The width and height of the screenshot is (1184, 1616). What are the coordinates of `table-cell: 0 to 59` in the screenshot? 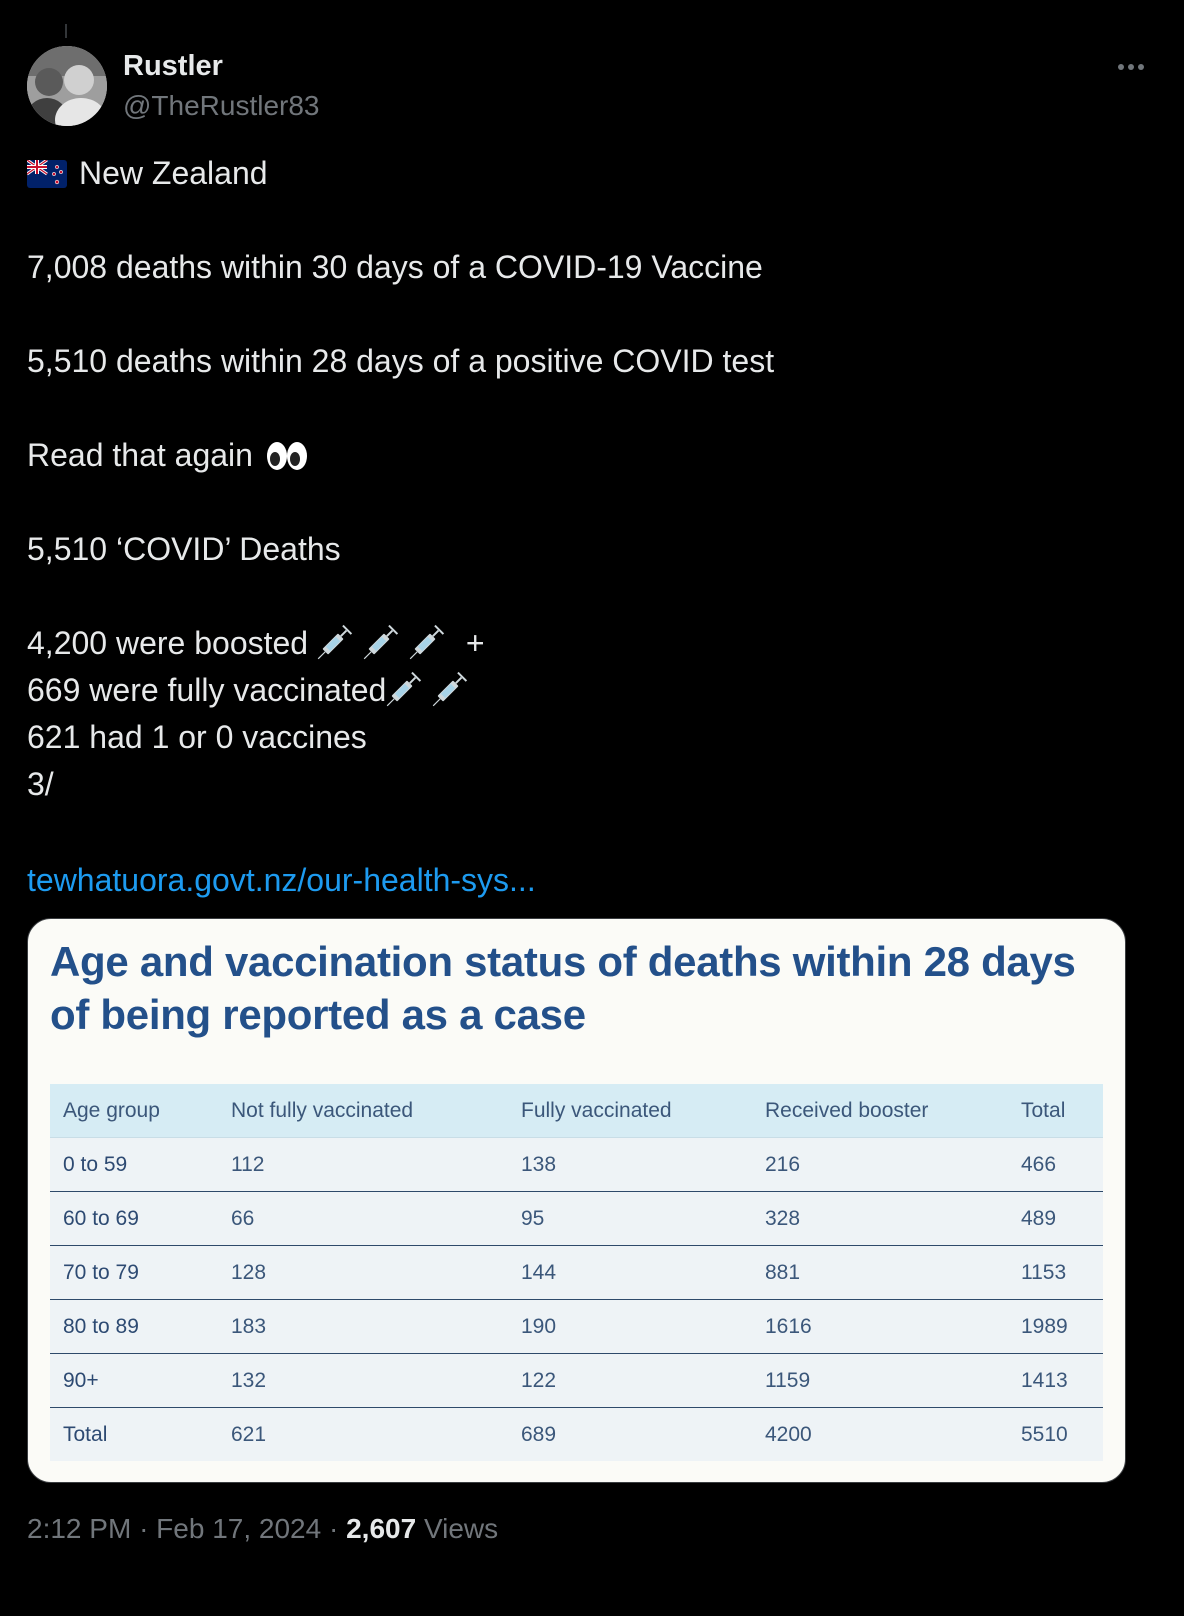 It's located at (134, 1164).